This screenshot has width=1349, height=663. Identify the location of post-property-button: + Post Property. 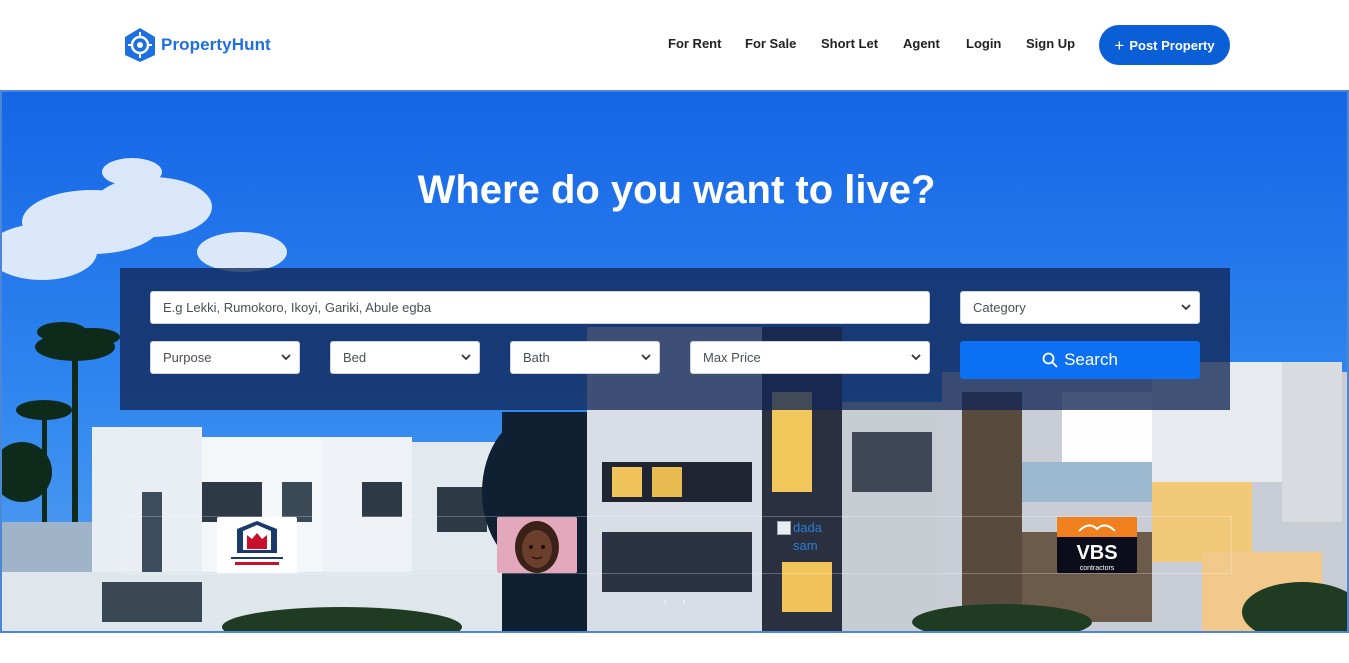
(1164, 45).